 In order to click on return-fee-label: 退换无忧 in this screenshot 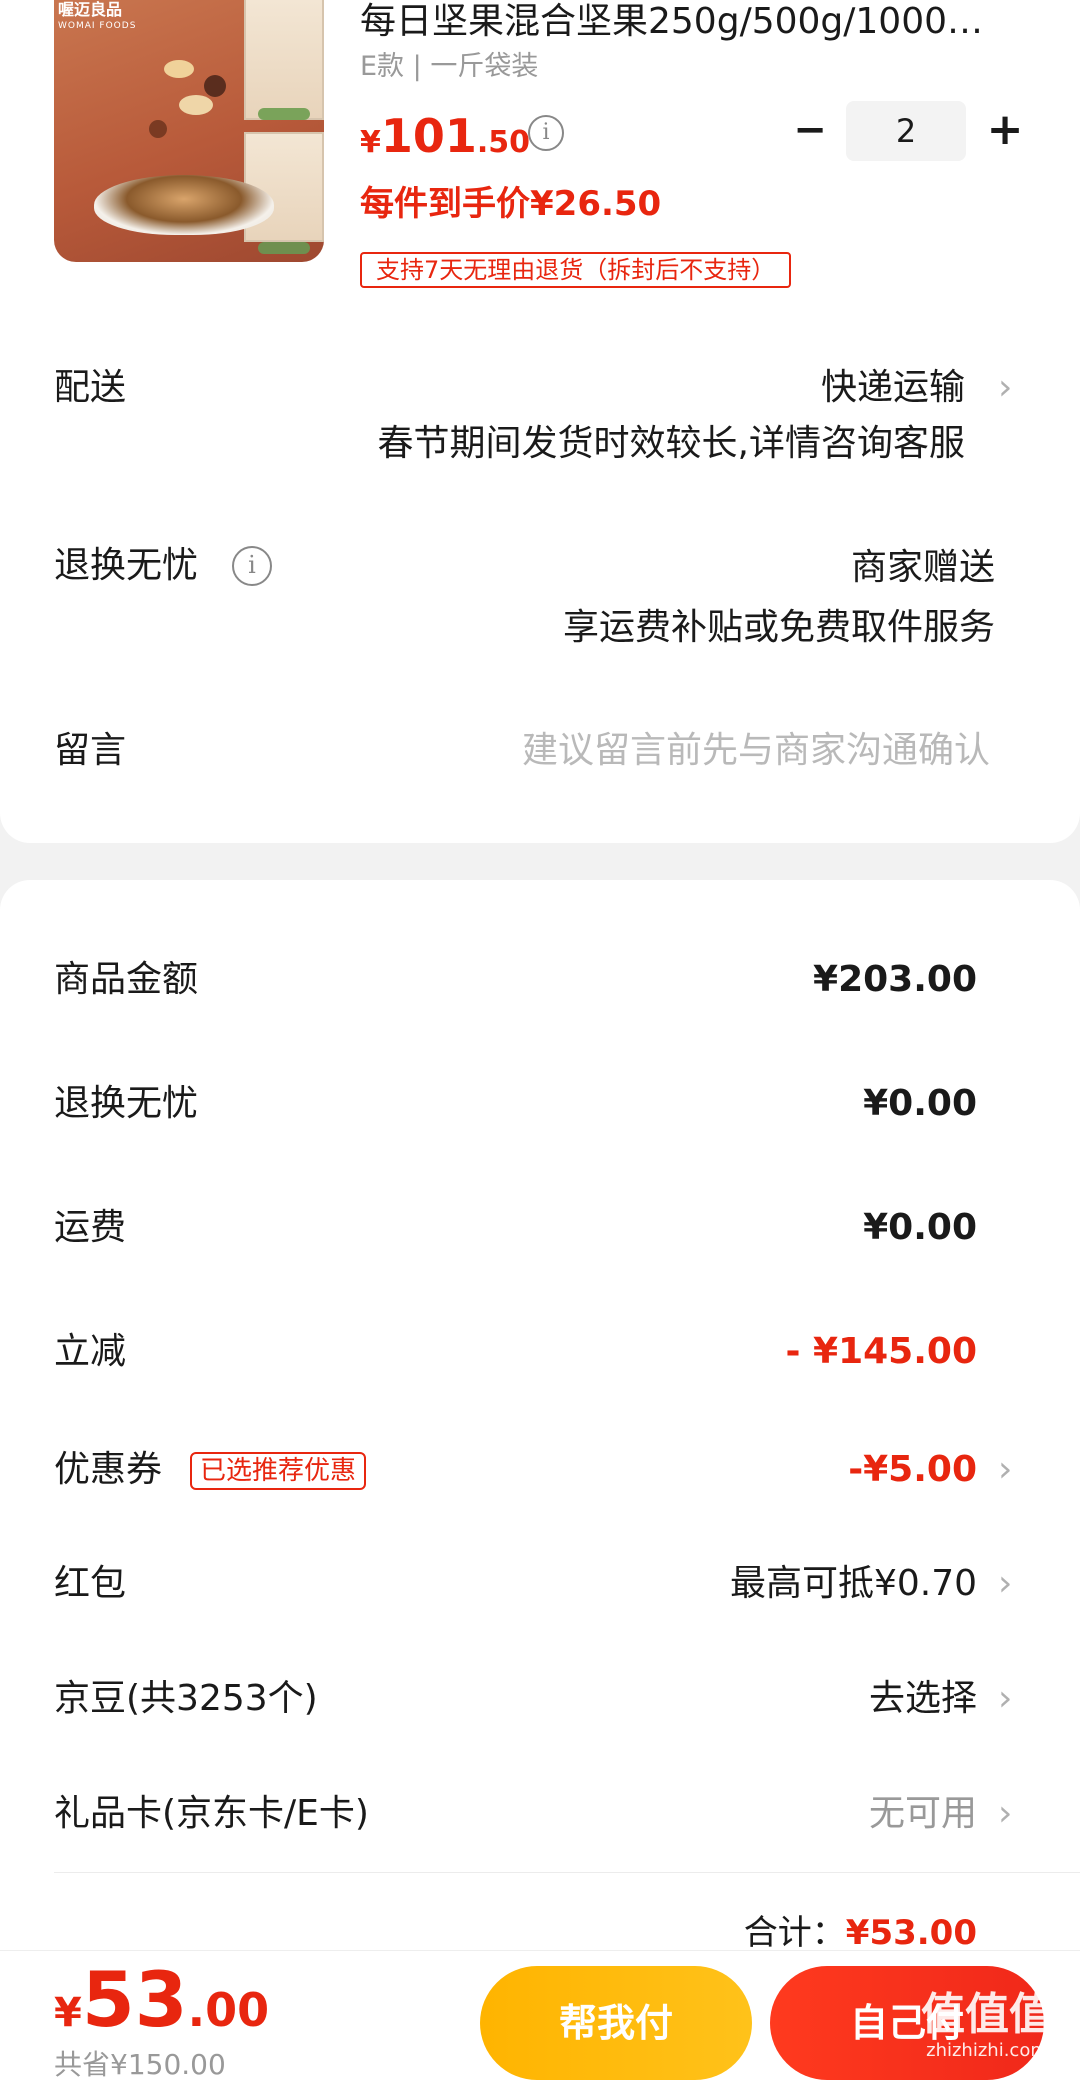, I will do `click(126, 1103)`.